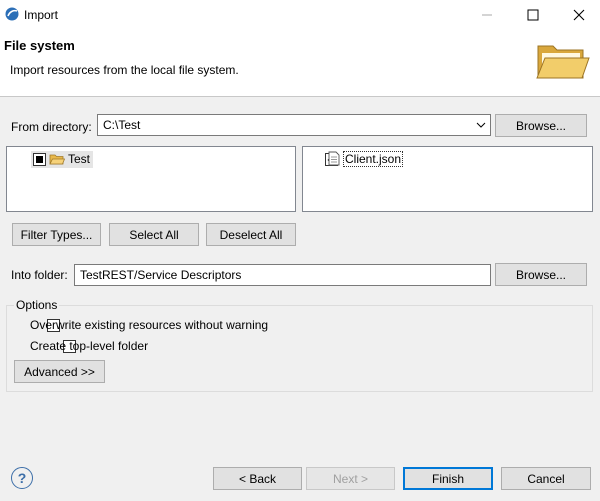  I want to click on cancel-button: Cancel, so click(546, 478).